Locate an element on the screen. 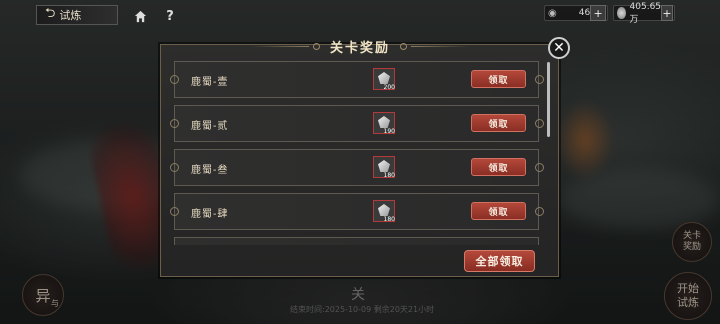 The width and height of the screenshot is (720, 324). back-label: 试炼 is located at coordinates (70, 15).